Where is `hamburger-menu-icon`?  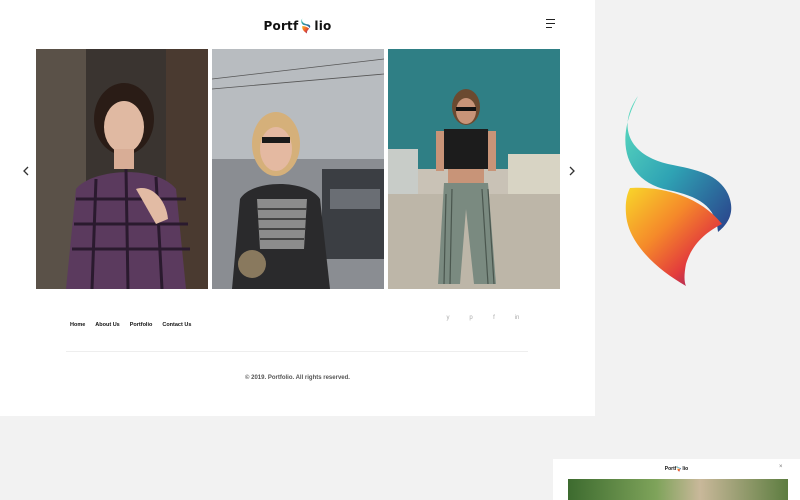 hamburger-menu-icon is located at coordinates (550, 23).